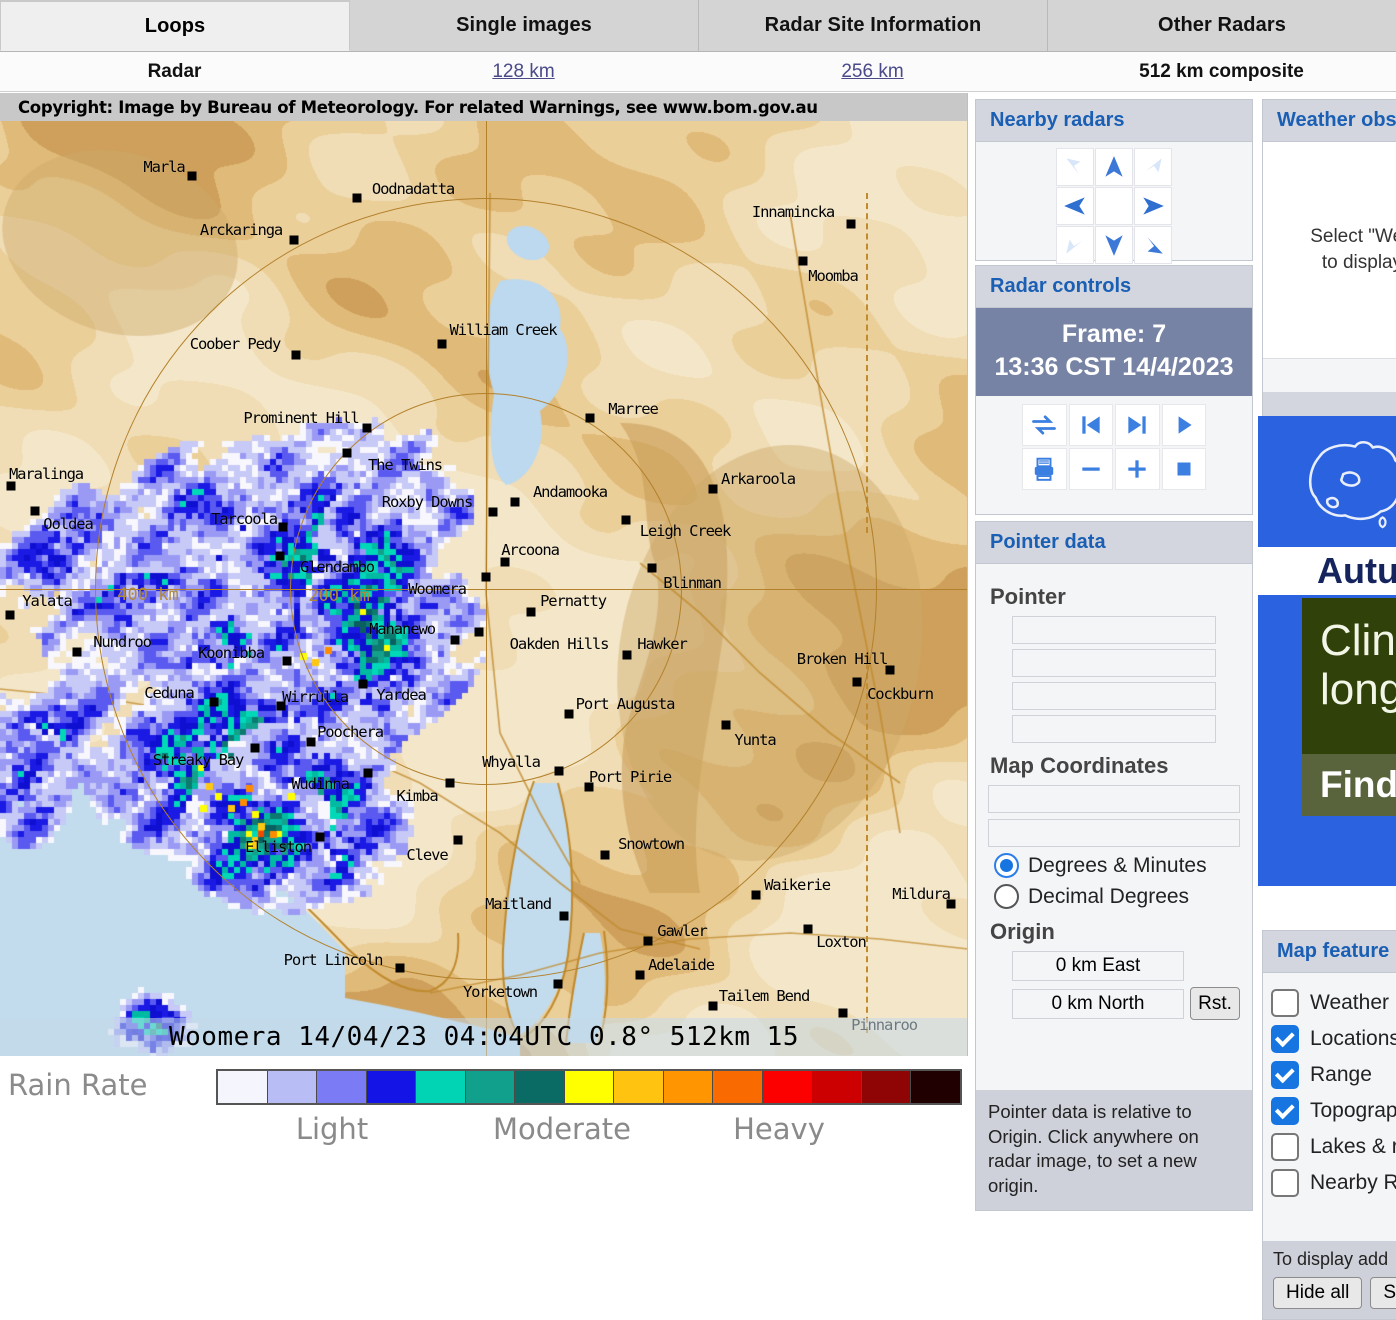 Image resolution: width=1396 pixels, height=1320 pixels. Describe the element at coordinates (1075, 206) in the screenshot. I see `nearby-radar-west` at that location.